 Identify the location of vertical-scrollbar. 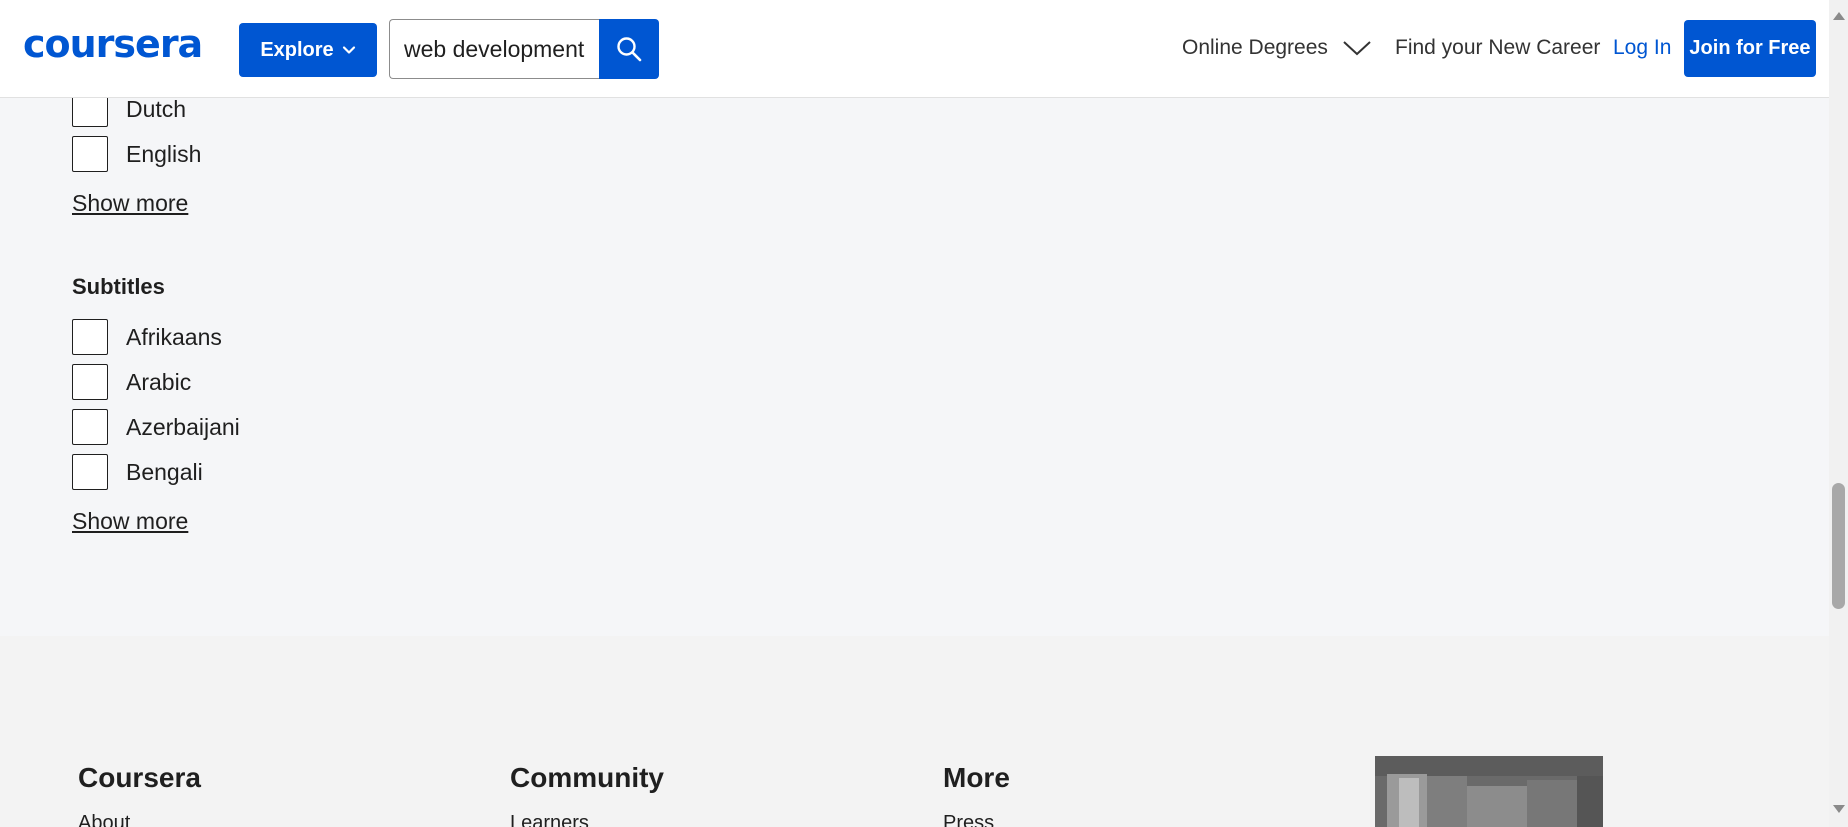
(1838, 413).